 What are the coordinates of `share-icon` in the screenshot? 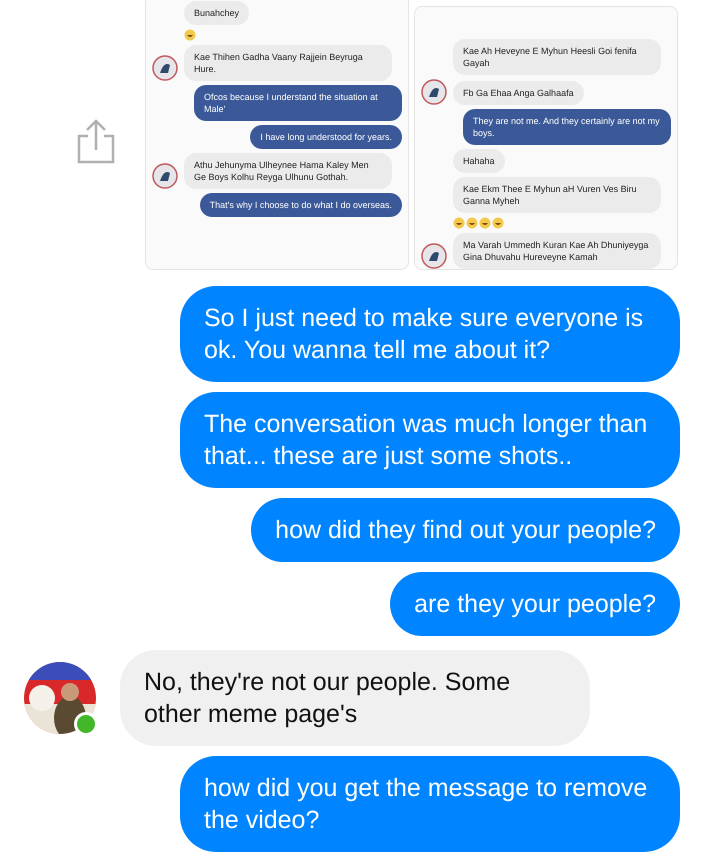 It's located at (96, 141).